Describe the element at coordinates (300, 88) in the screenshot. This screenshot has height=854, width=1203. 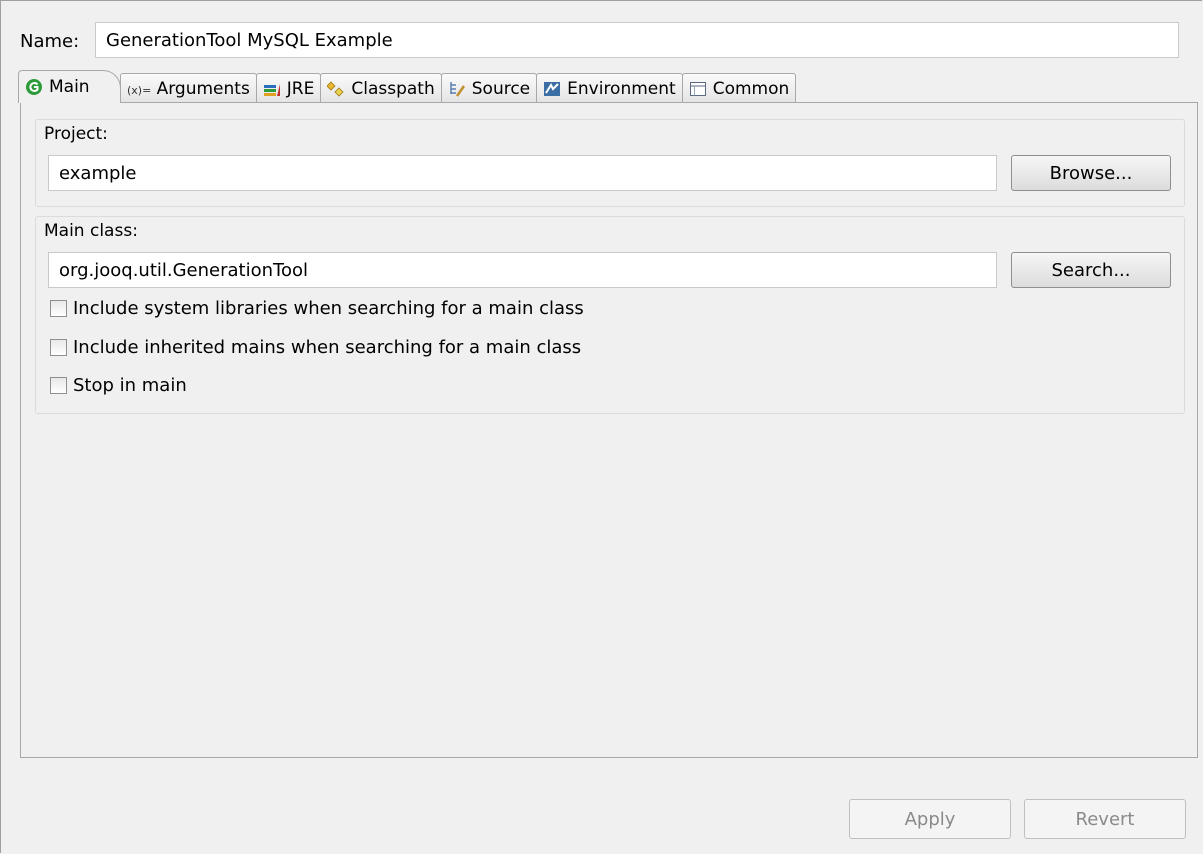
I see `tab-label: JRE` at that location.